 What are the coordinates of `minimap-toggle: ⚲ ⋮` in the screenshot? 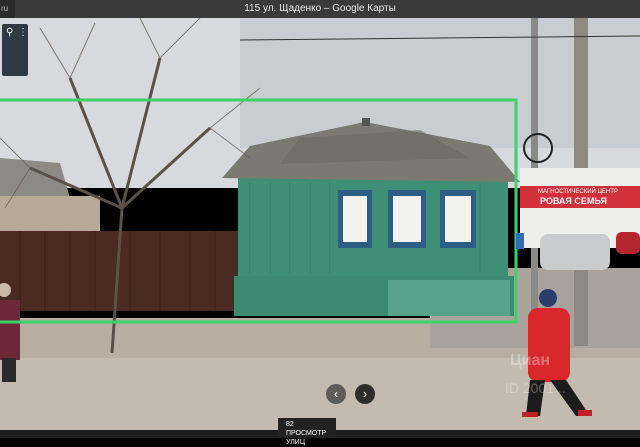 It's located at (15, 50).